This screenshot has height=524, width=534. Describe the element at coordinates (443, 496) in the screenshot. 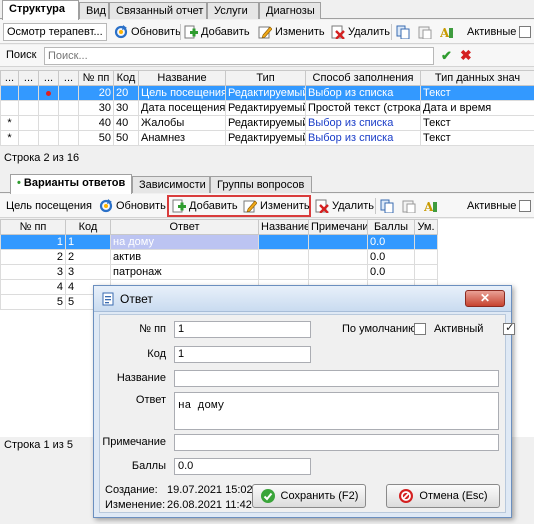

I see `cancel-button: Отмена (Esc)` at that location.